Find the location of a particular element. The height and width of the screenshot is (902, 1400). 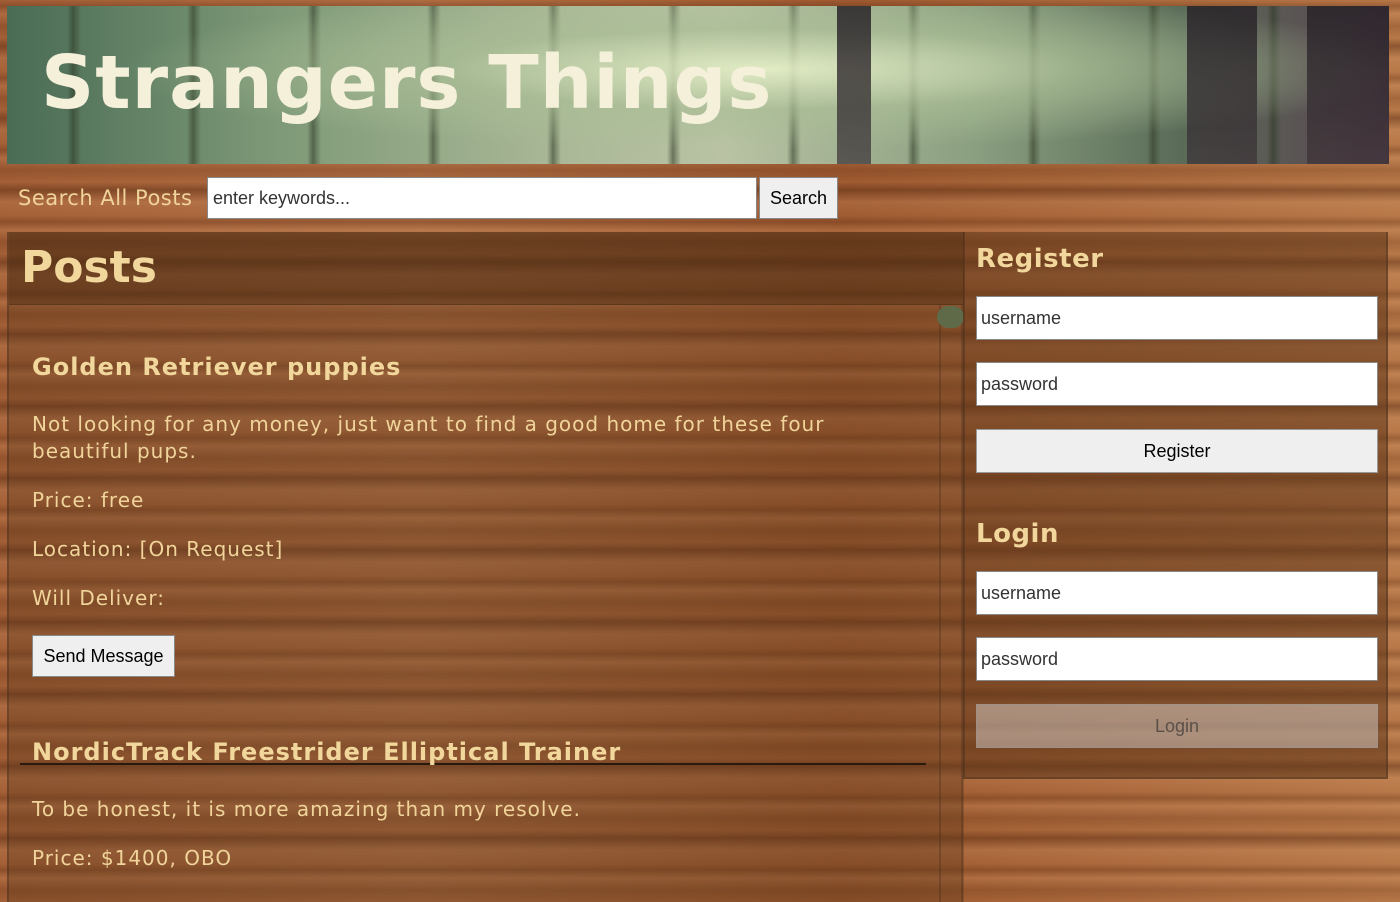

login-username-input is located at coordinates (1177, 593).